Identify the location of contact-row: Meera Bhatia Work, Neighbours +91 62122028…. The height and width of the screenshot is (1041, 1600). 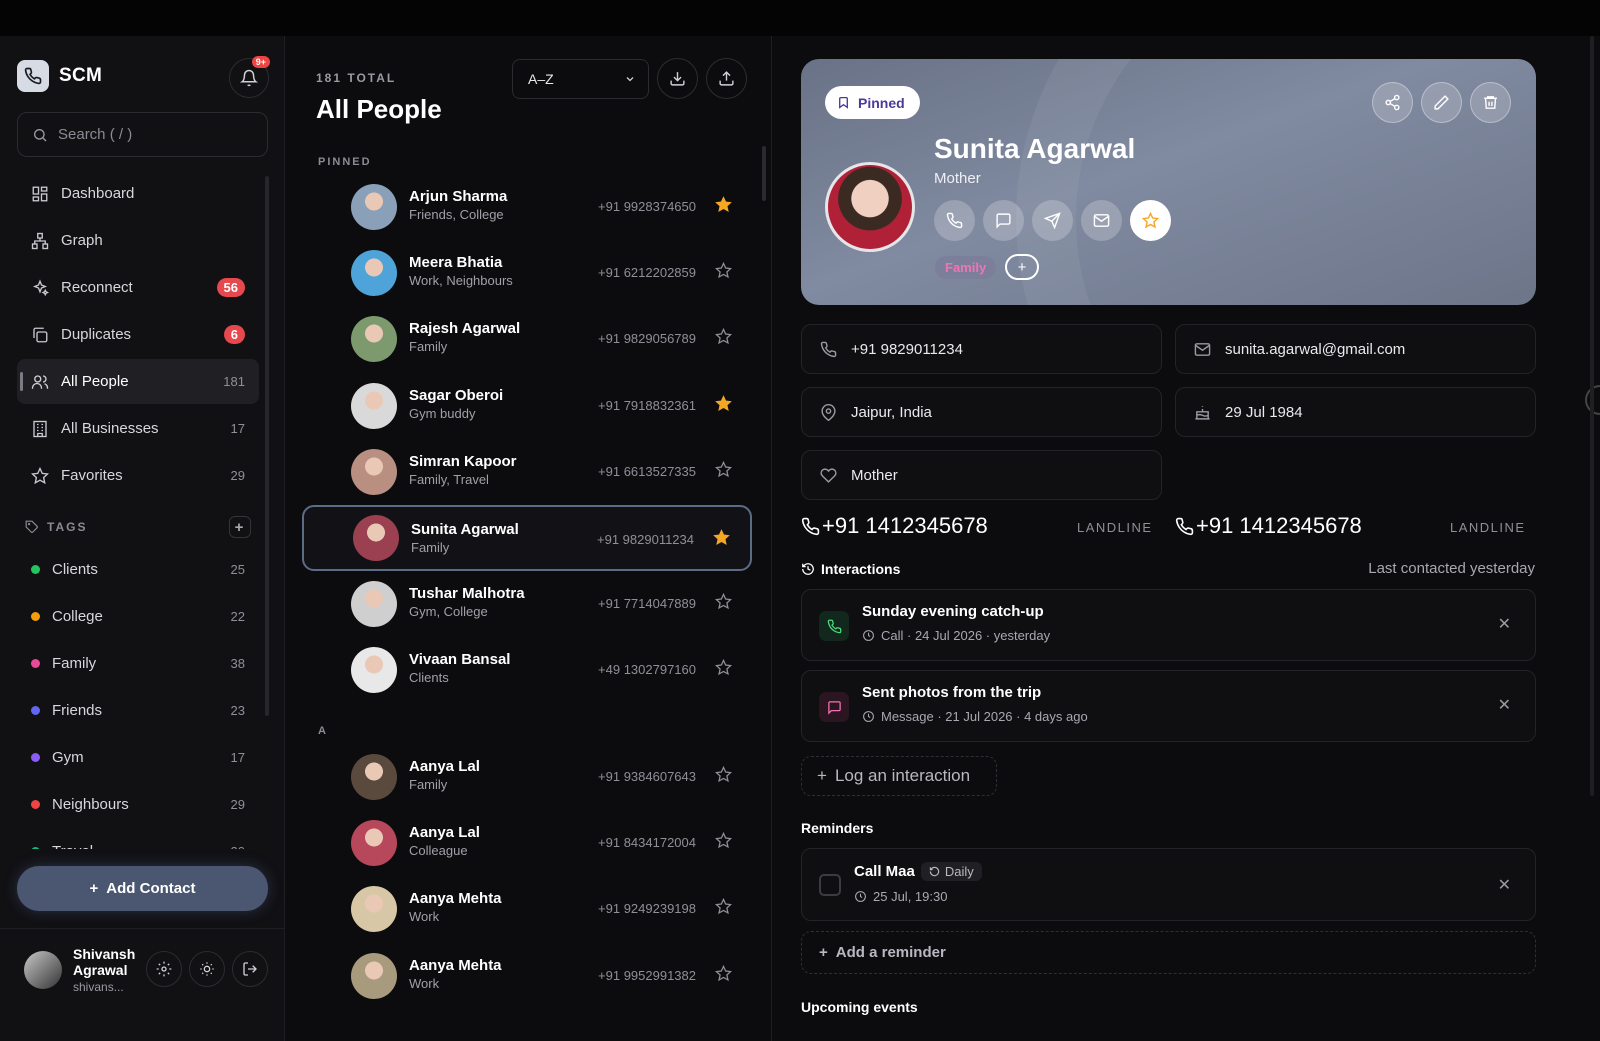
(527, 273).